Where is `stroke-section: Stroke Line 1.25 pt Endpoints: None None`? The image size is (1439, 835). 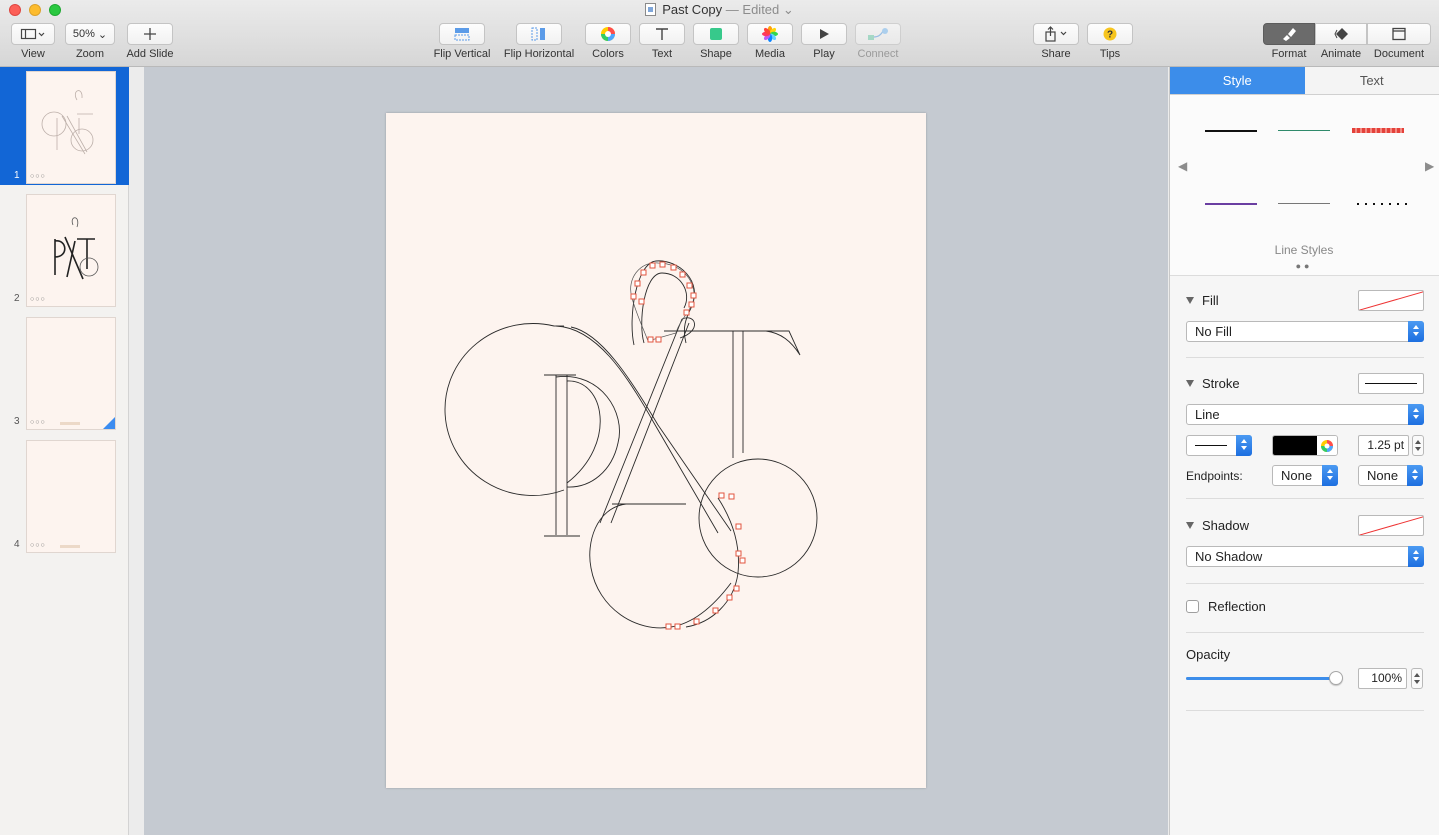 stroke-section: Stroke Line 1.25 pt Endpoints: None None is located at coordinates (1305, 429).